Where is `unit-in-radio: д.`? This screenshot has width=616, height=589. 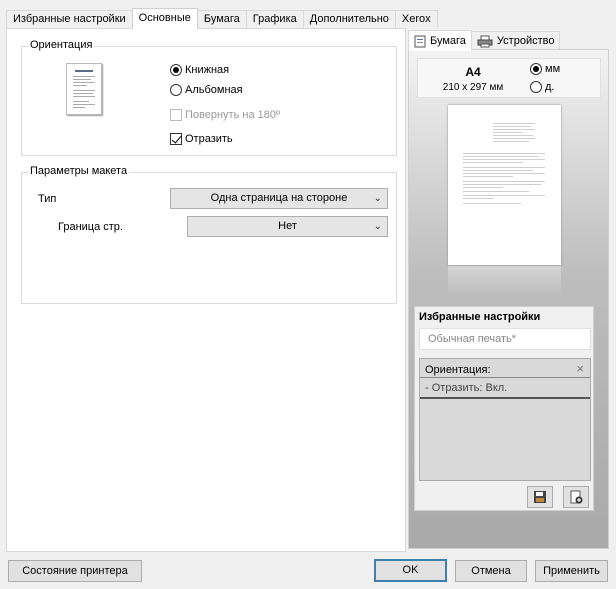 unit-in-radio: д. is located at coordinates (542, 87).